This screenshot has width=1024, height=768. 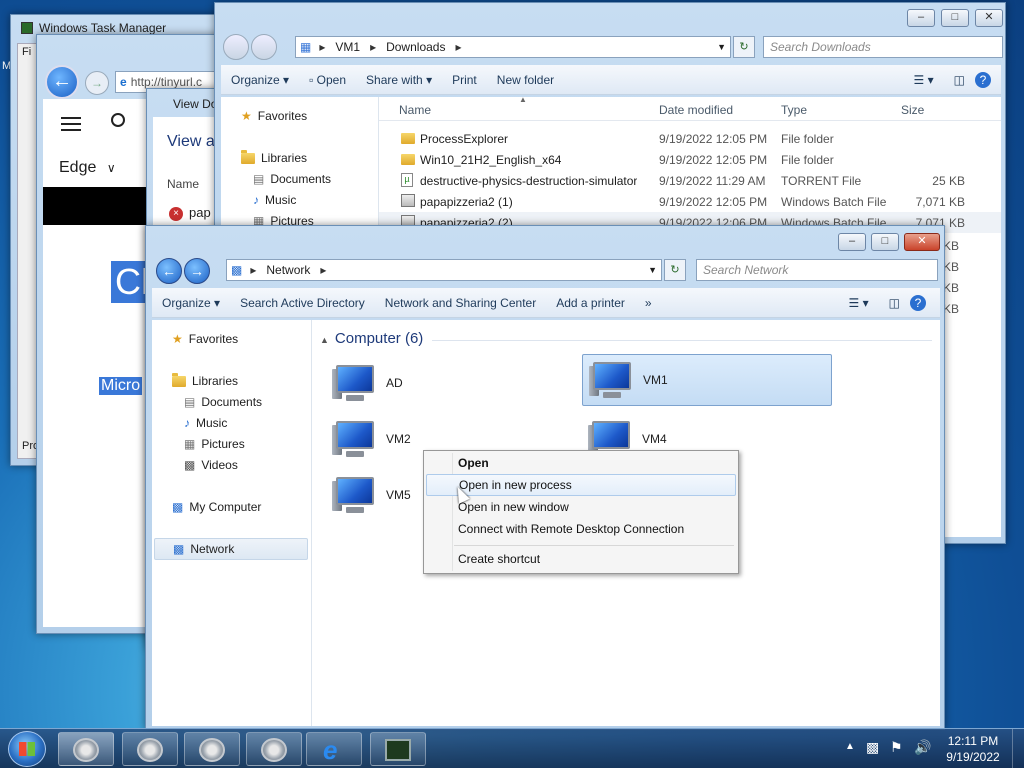 I want to click on taskbar-button-task-manager, so click(x=398, y=749).